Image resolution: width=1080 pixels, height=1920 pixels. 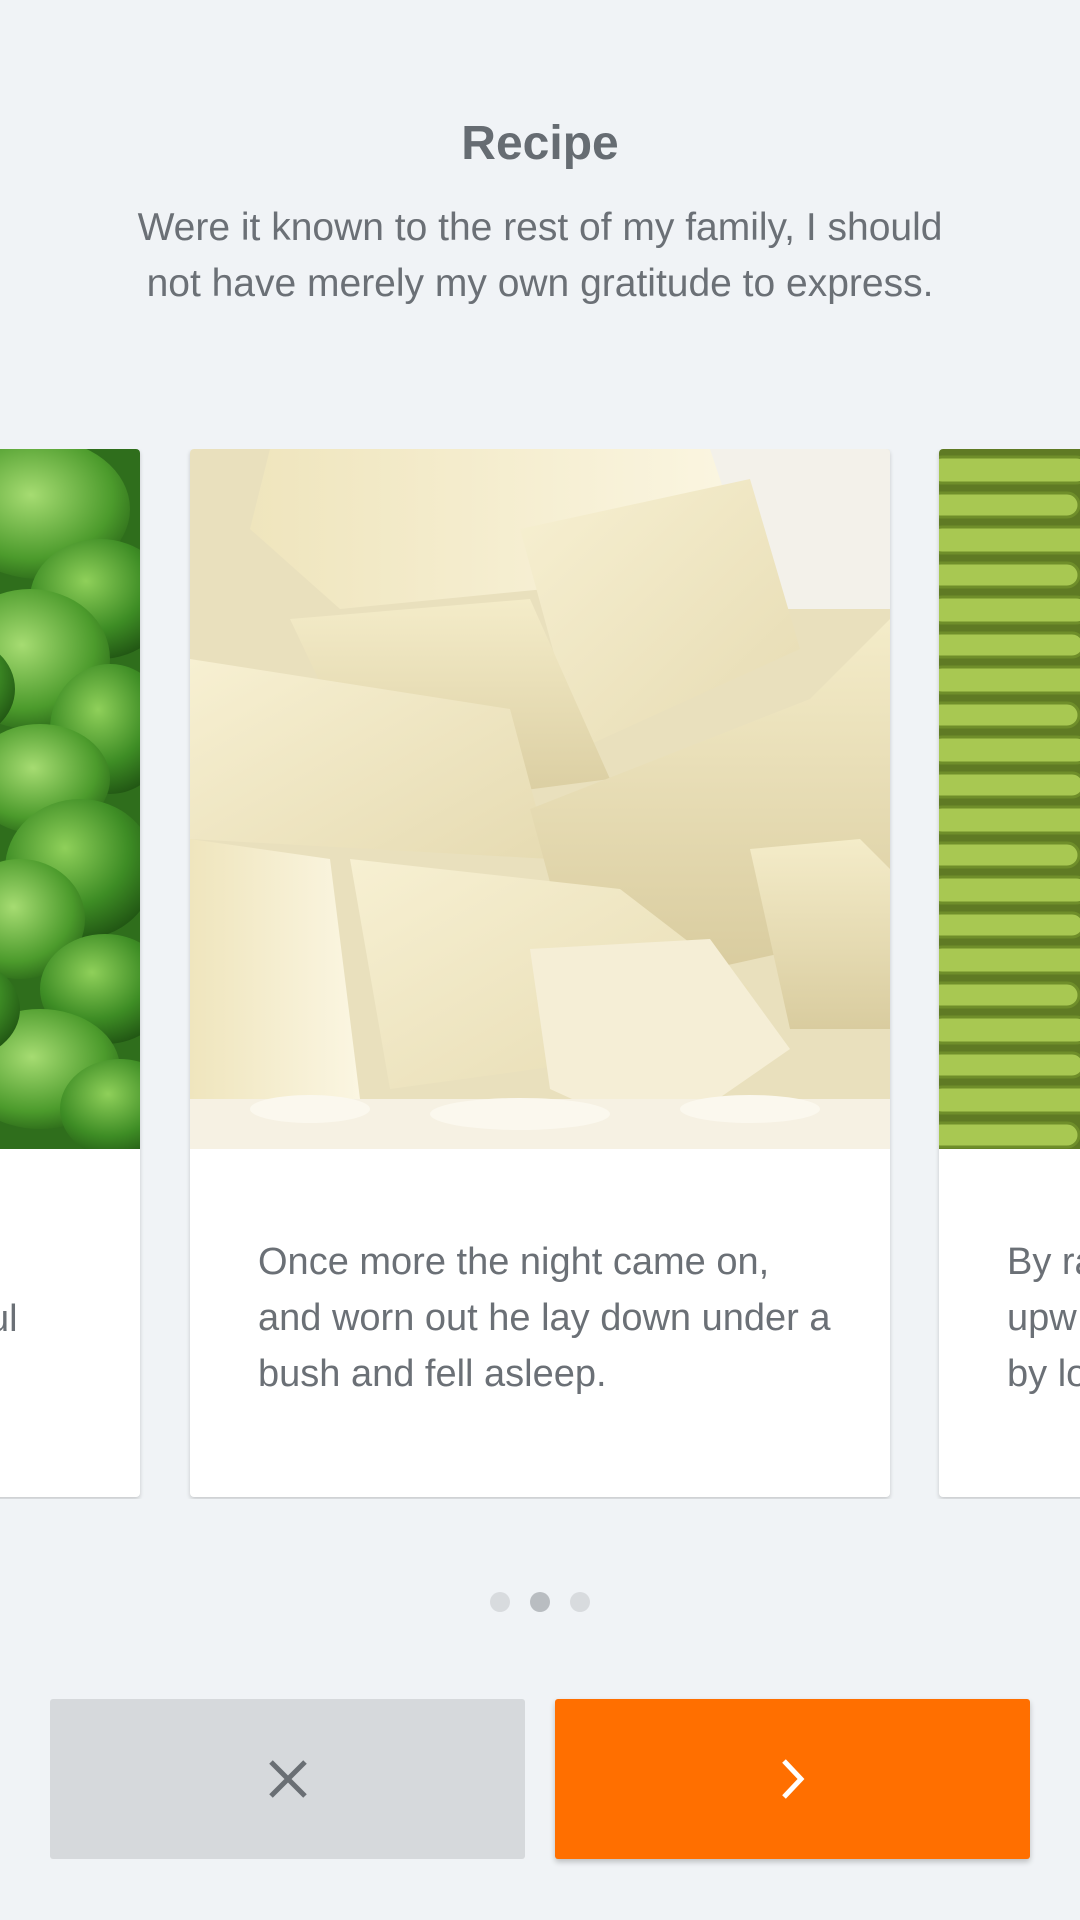 I want to click on carousel-page-indicator, so click(x=540, y=1604).